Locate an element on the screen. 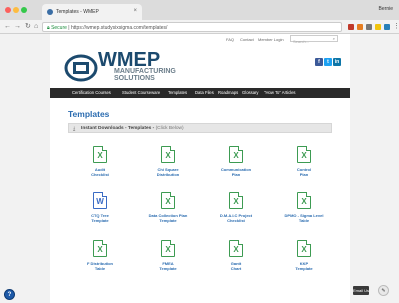 Image resolution: width=399 pixels, height=303 pixels. download-icon: ⤓ is located at coordinates (74, 129).